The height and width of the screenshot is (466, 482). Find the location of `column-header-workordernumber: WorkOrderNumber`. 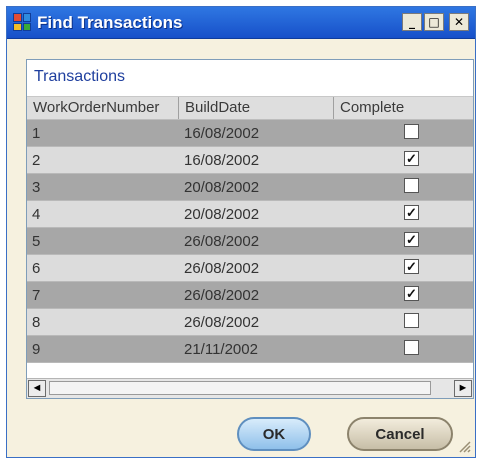

column-header-workordernumber: WorkOrderNumber is located at coordinates (103, 108).